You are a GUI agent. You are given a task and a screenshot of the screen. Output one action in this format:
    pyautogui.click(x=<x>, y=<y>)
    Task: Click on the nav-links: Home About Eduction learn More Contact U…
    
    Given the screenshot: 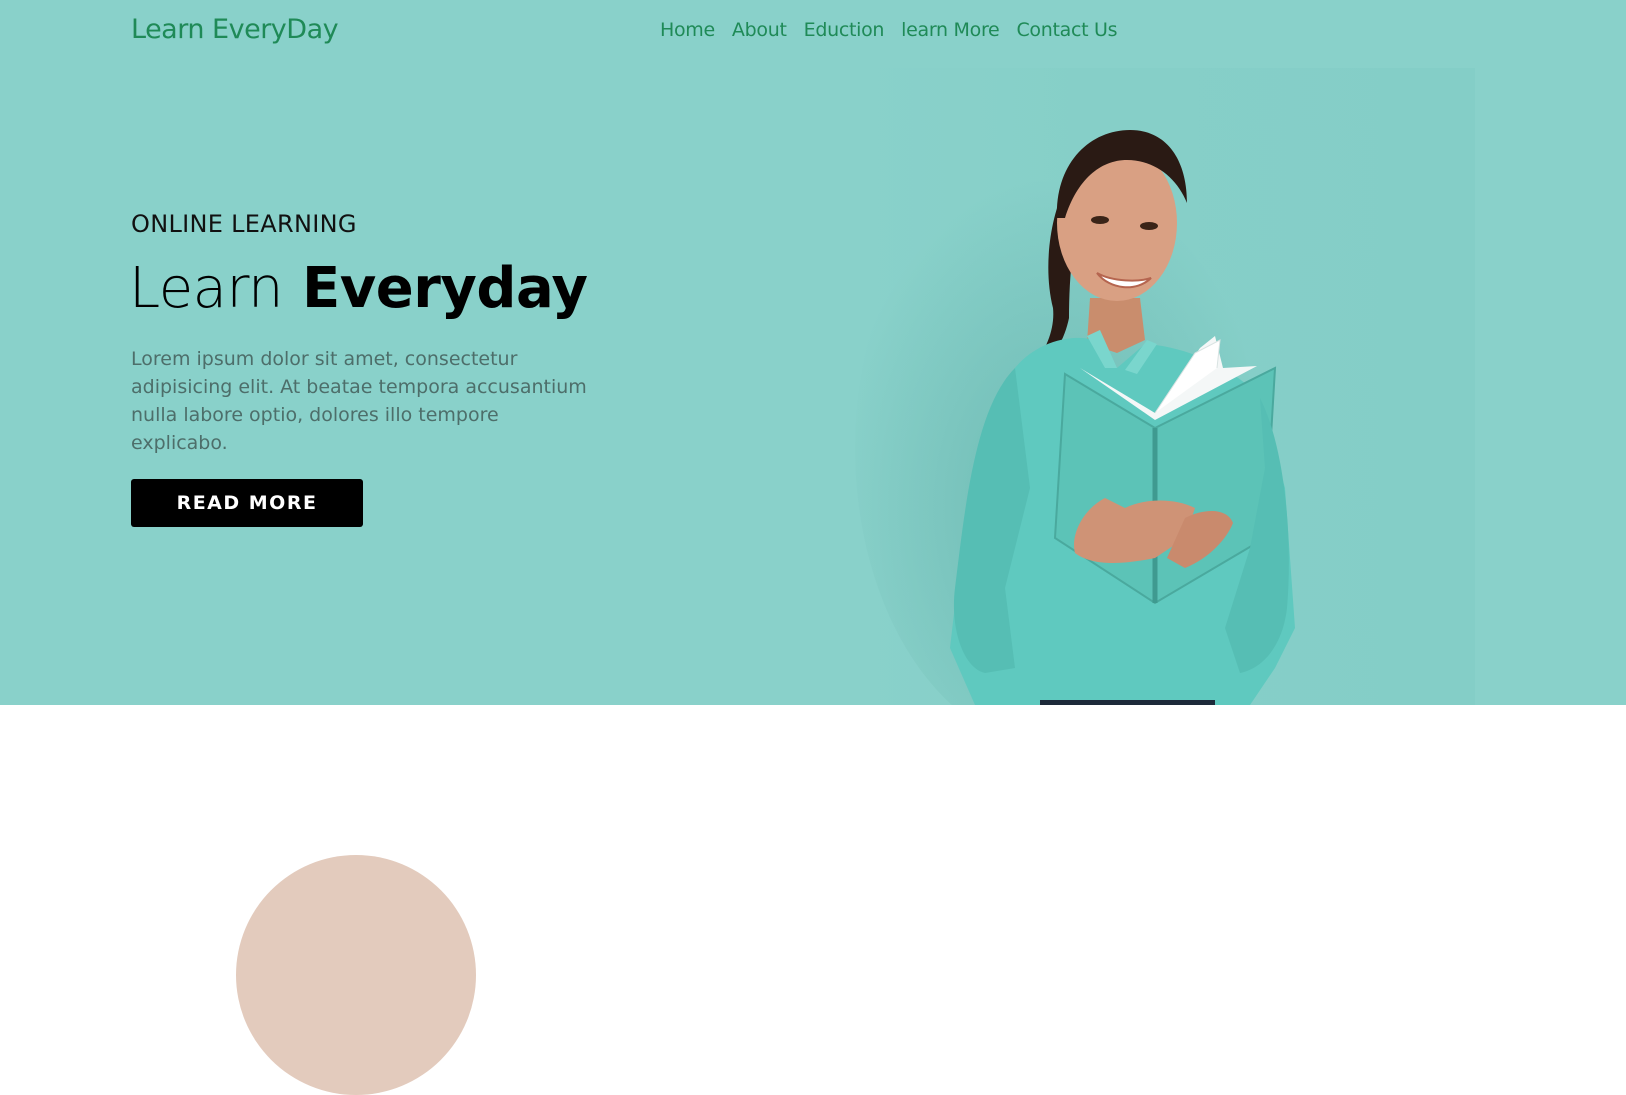 What is the action you would take?
    pyautogui.click(x=889, y=30)
    